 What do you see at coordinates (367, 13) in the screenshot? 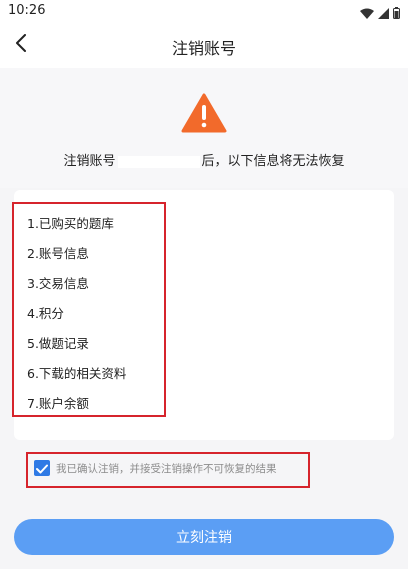
I see `wifi-icon` at bounding box center [367, 13].